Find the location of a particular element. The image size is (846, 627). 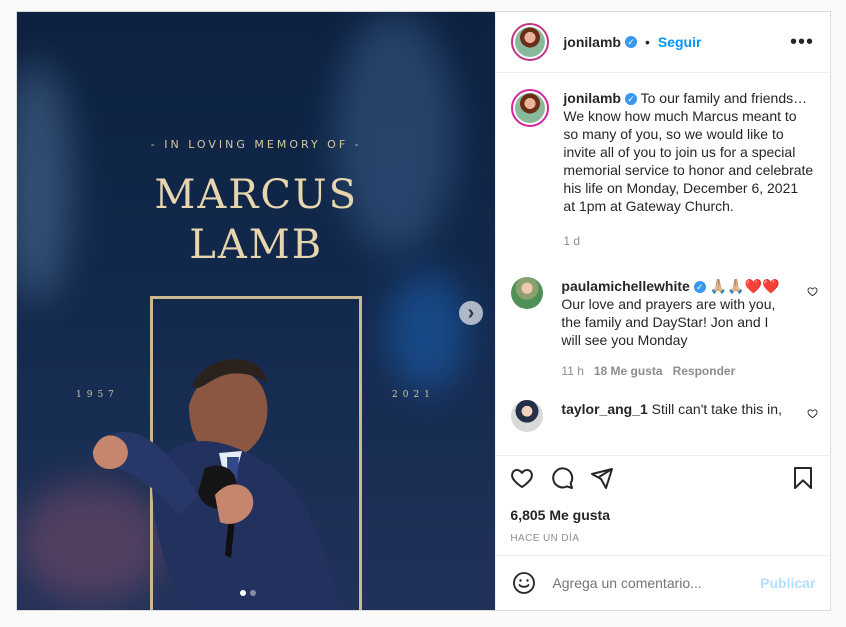

likes-count: 6,805 Me gusta is located at coordinates (662, 515).